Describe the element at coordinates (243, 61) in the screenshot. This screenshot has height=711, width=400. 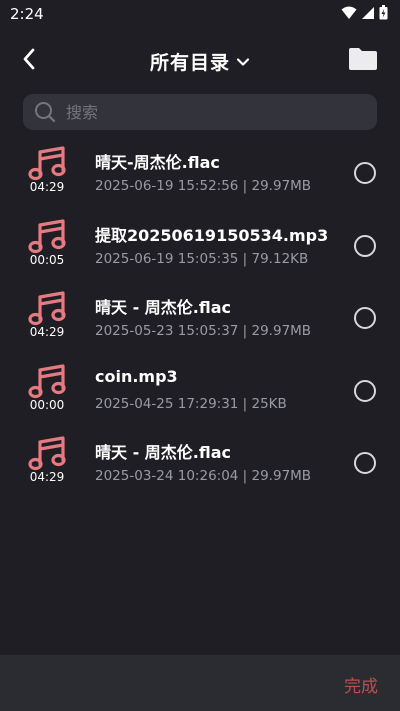
I see `chevron-down-icon` at that location.